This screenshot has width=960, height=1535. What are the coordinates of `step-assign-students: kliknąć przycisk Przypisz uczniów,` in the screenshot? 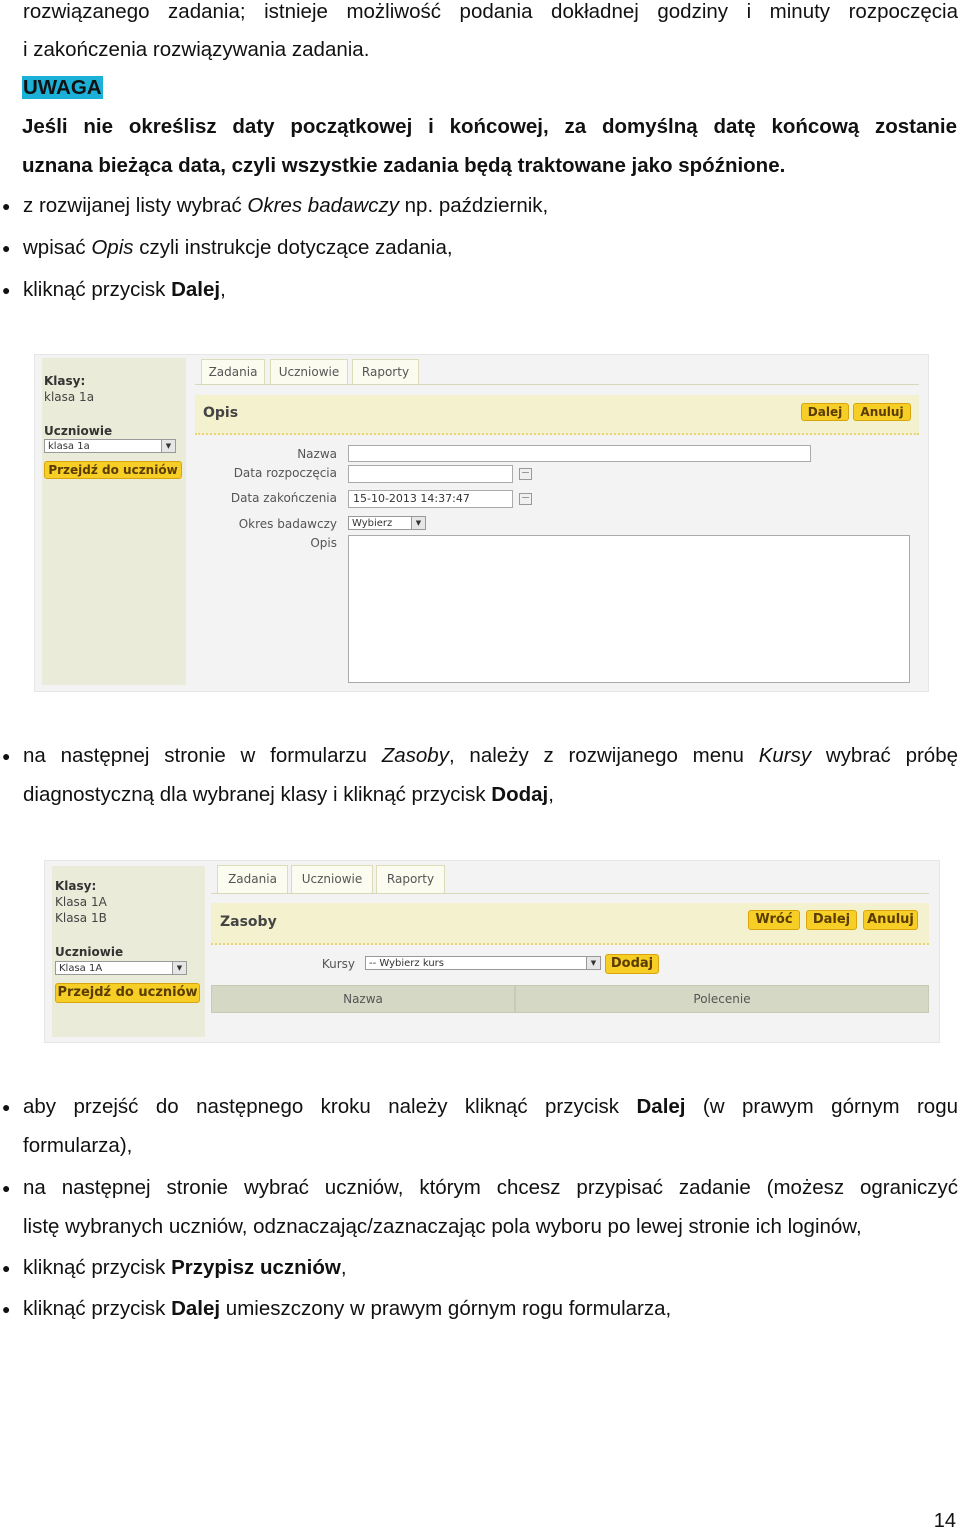 It's located at (185, 1268).